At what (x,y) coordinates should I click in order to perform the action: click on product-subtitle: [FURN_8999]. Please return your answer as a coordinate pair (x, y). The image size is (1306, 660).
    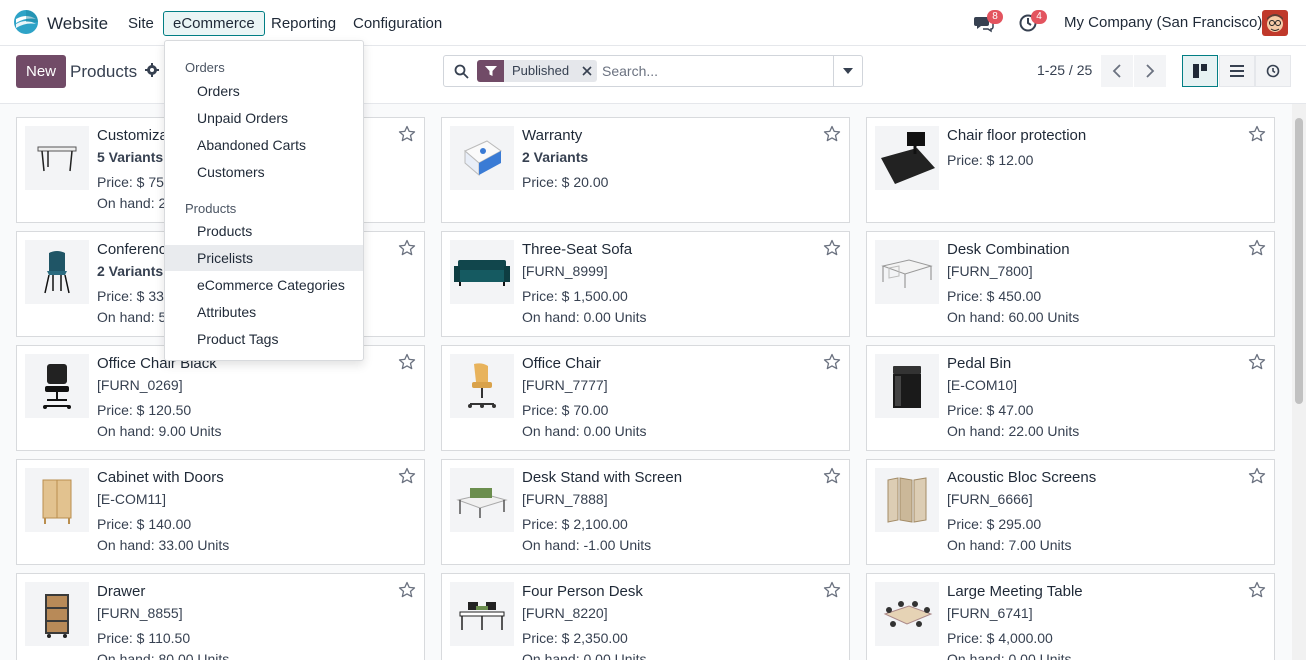
    Looking at the image, I should click on (565, 271).